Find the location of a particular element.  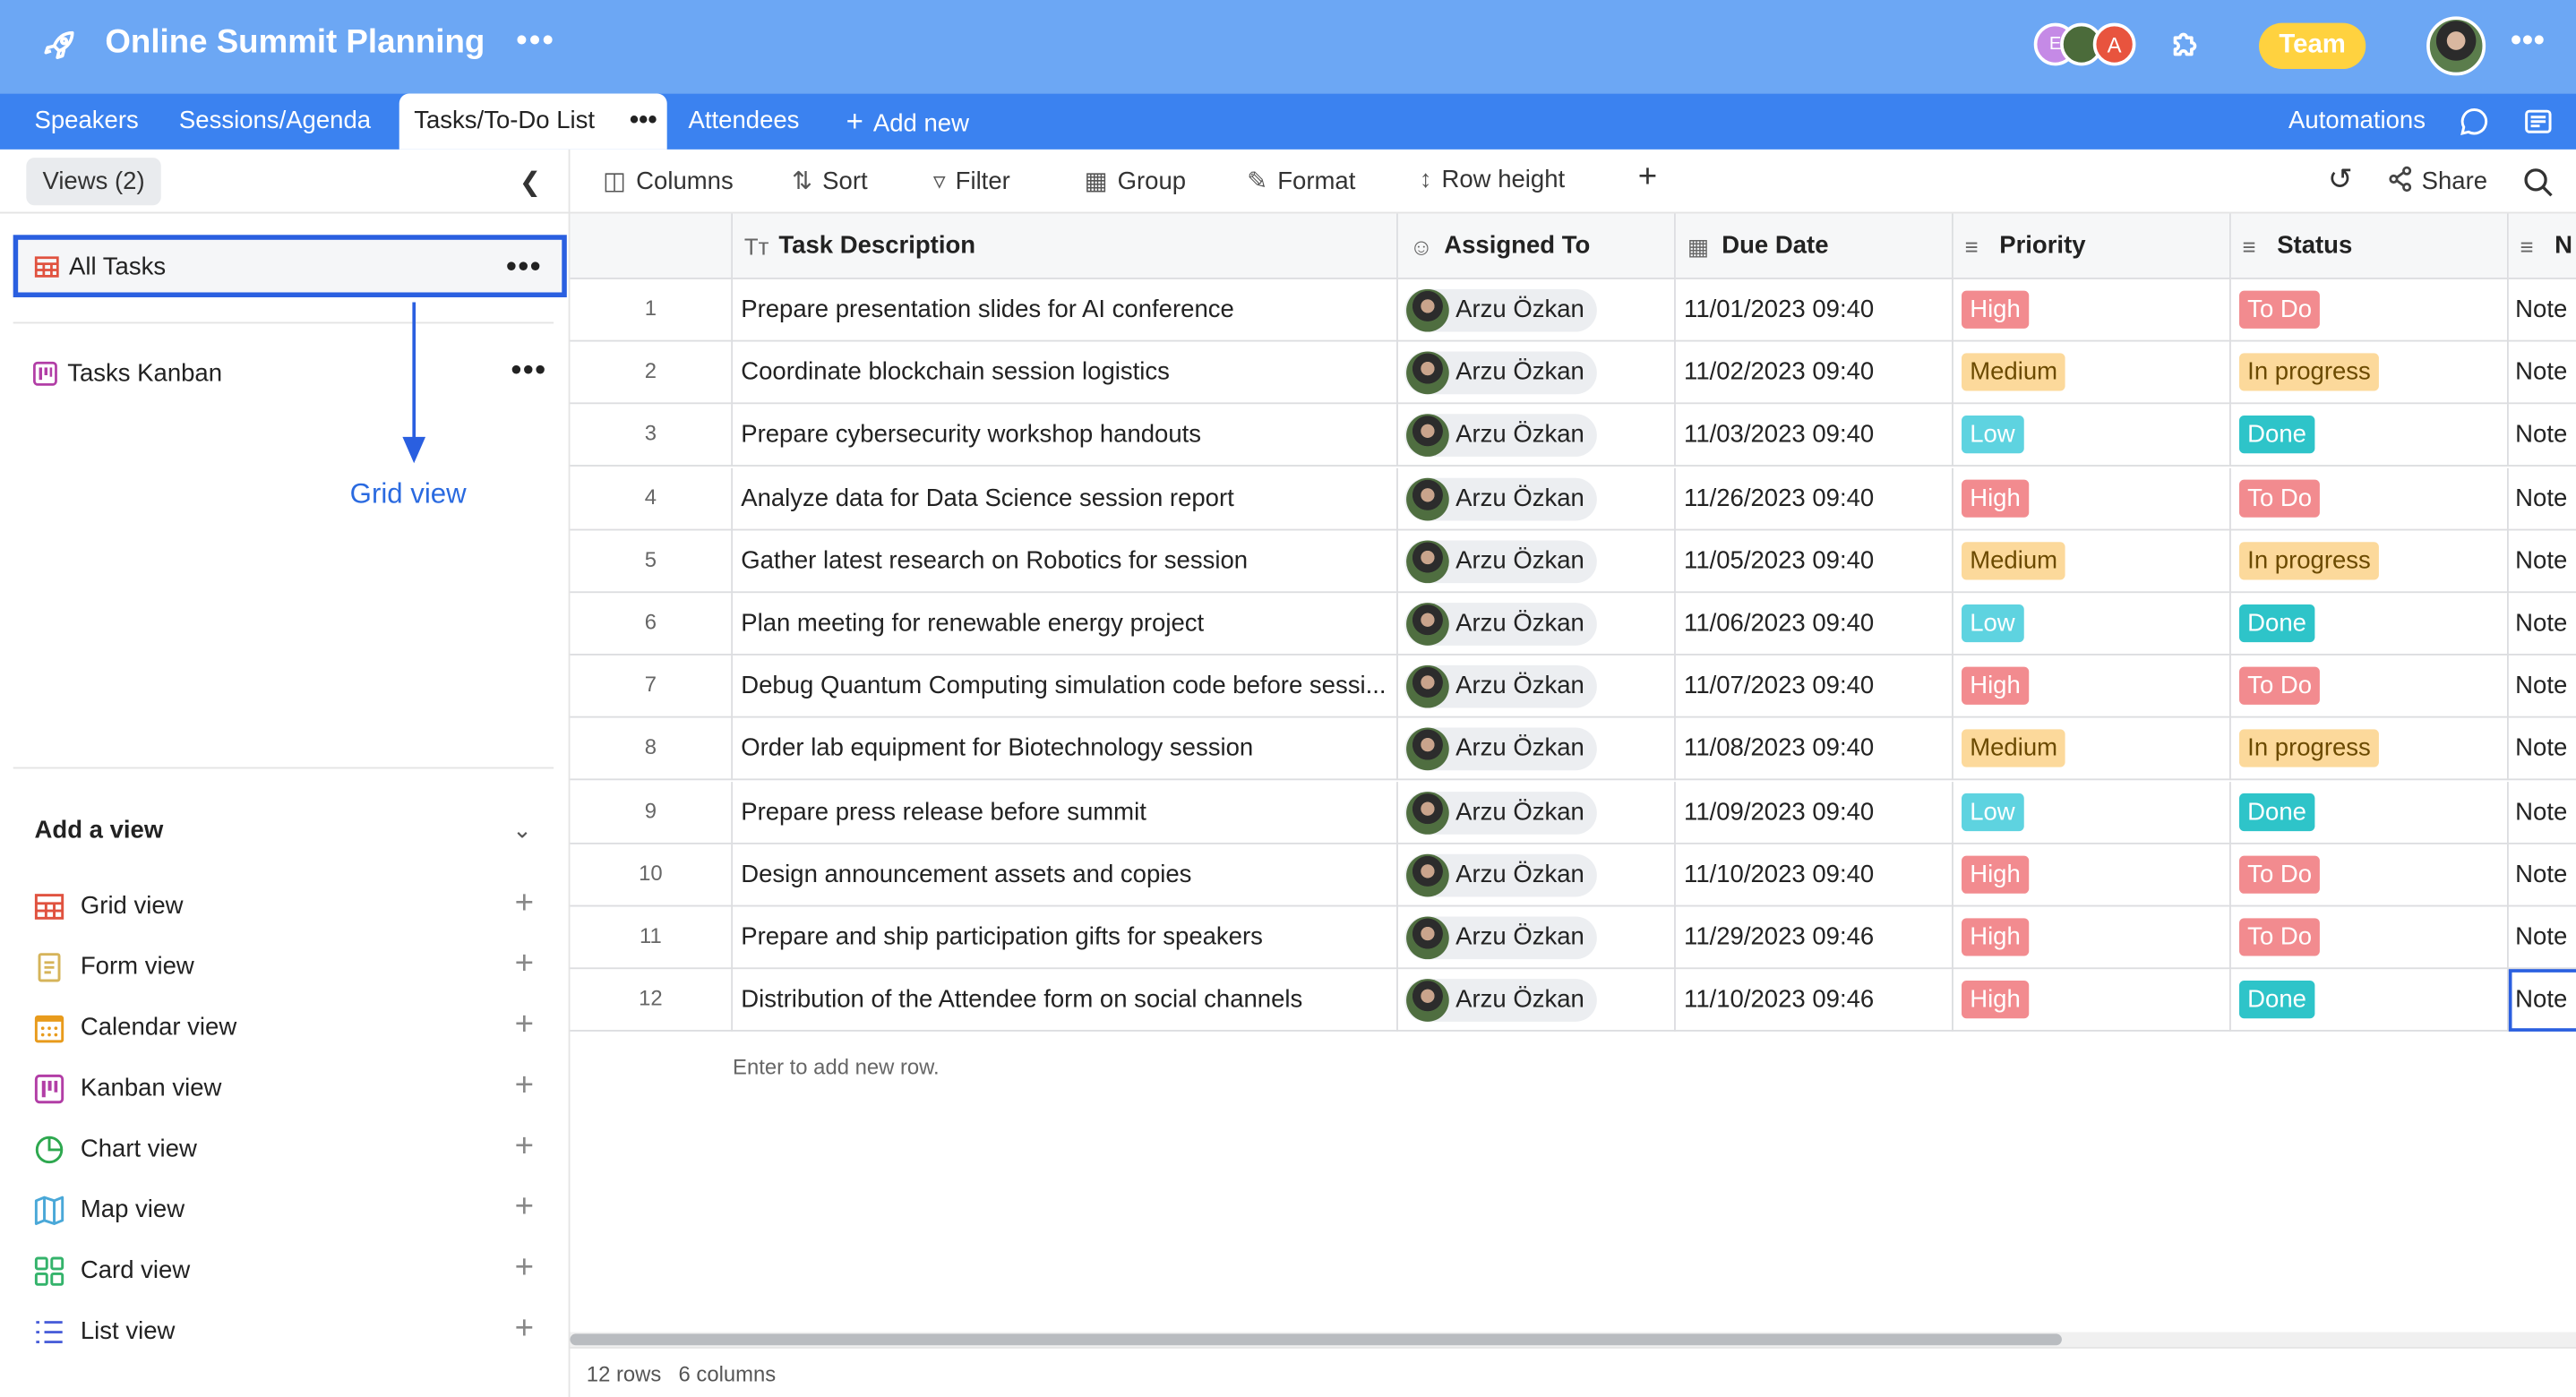

due-date-cell: 11/03/2023 09:40 is located at coordinates (1814, 435).